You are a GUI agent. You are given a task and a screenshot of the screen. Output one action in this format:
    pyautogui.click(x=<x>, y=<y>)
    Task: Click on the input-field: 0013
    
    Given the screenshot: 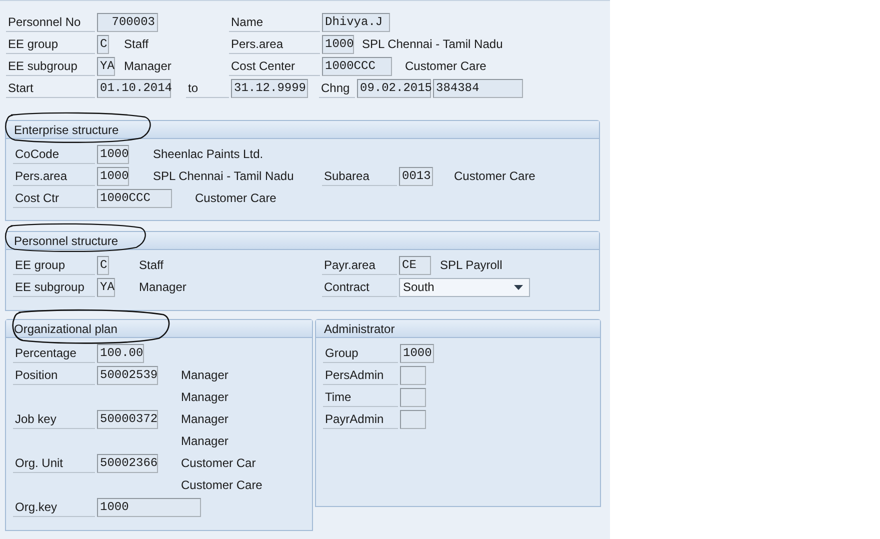 What is the action you would take?
    pyautogui.click(x=416, y=176)
    